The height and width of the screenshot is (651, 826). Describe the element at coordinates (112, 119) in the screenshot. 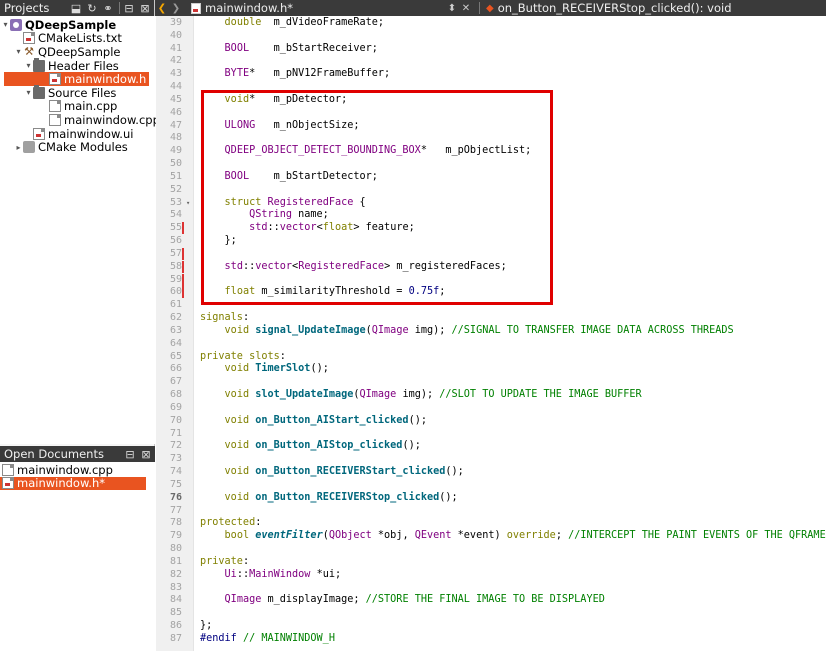

I see `tree-item-label: mainwindow.cpp` at that location.